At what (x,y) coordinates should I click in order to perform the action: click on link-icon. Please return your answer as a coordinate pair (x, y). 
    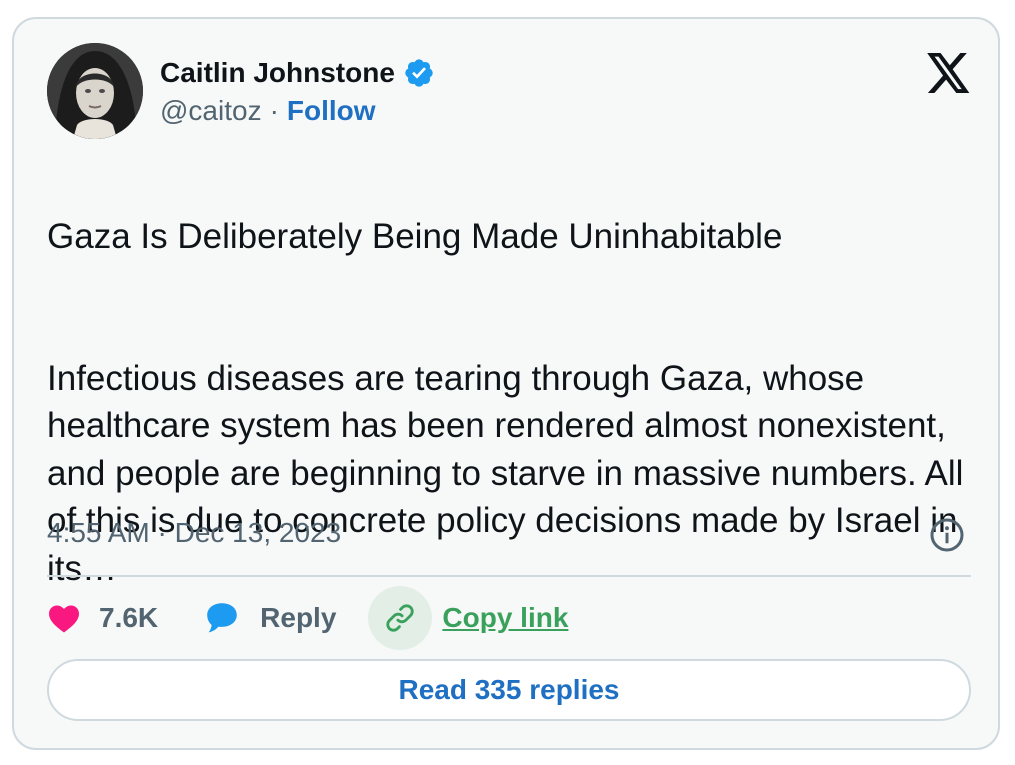
    Looking at the image, I should click on (400, 618).